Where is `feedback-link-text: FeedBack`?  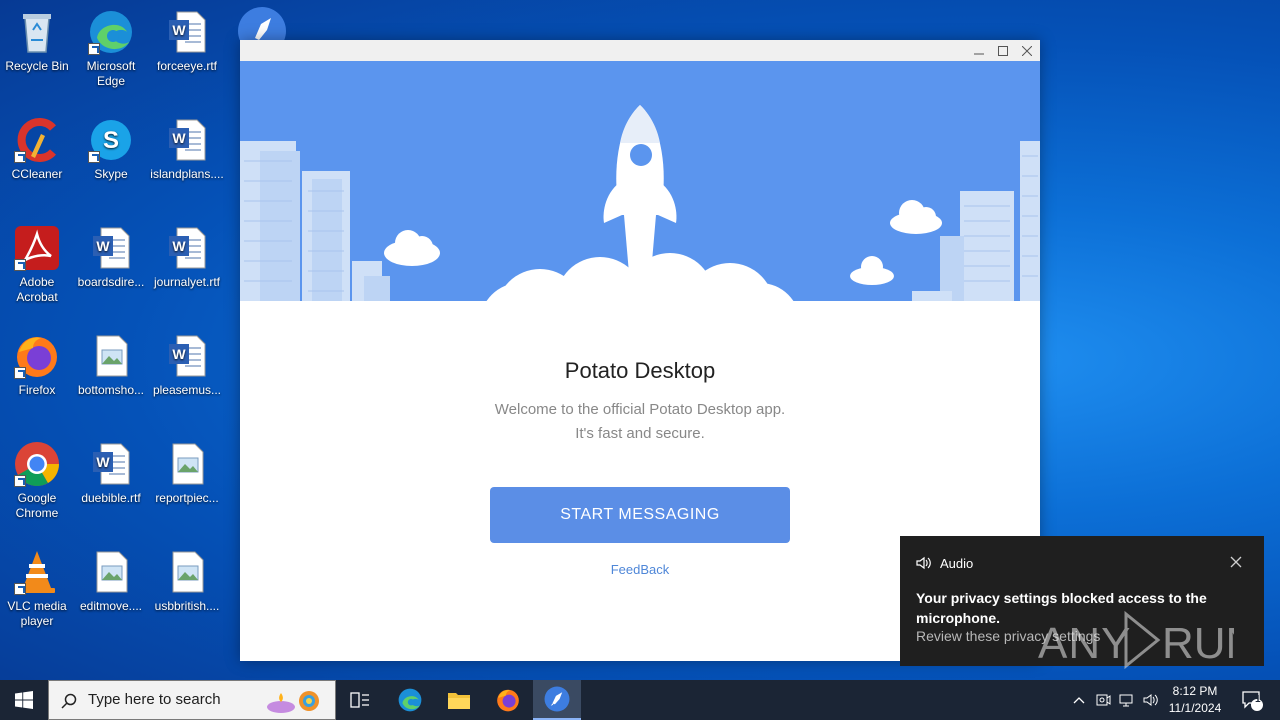
feedback-link-text: FeedBack is located at coordinates (640, 569).